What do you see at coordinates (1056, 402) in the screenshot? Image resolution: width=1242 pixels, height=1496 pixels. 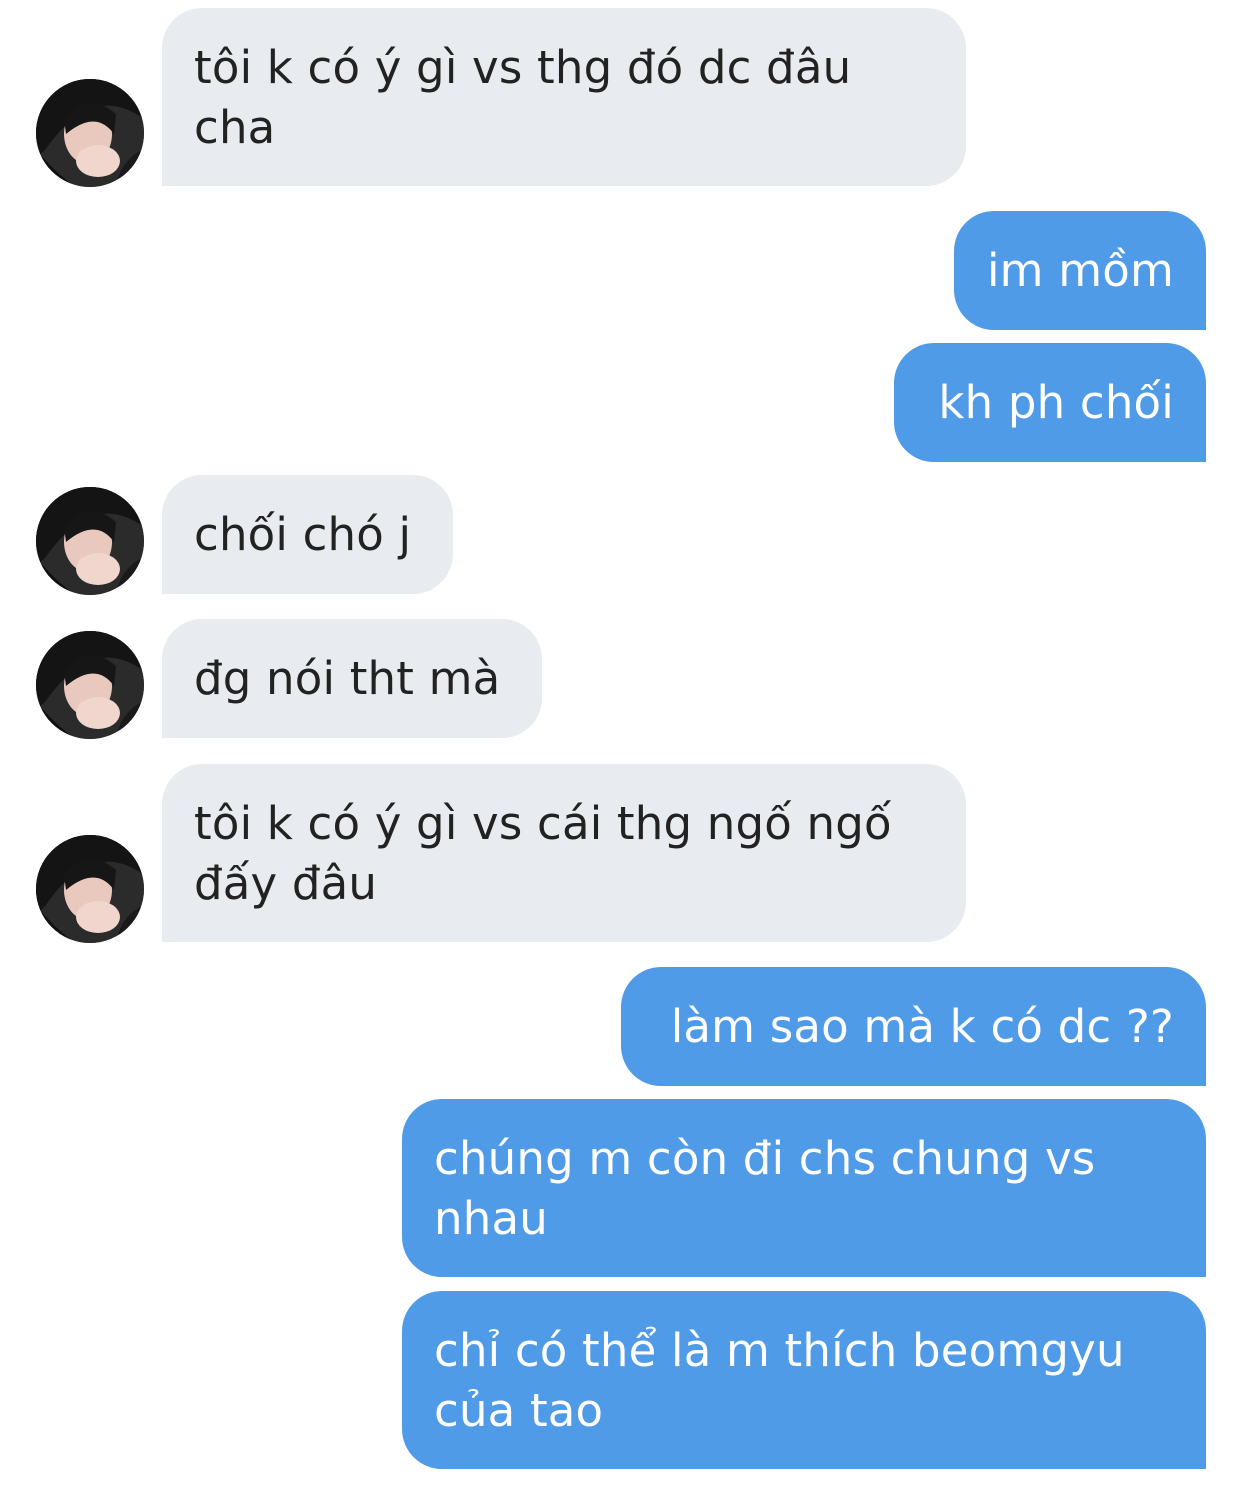 I see `message-line: kh ph chối` at bounding box center [1056, 402].